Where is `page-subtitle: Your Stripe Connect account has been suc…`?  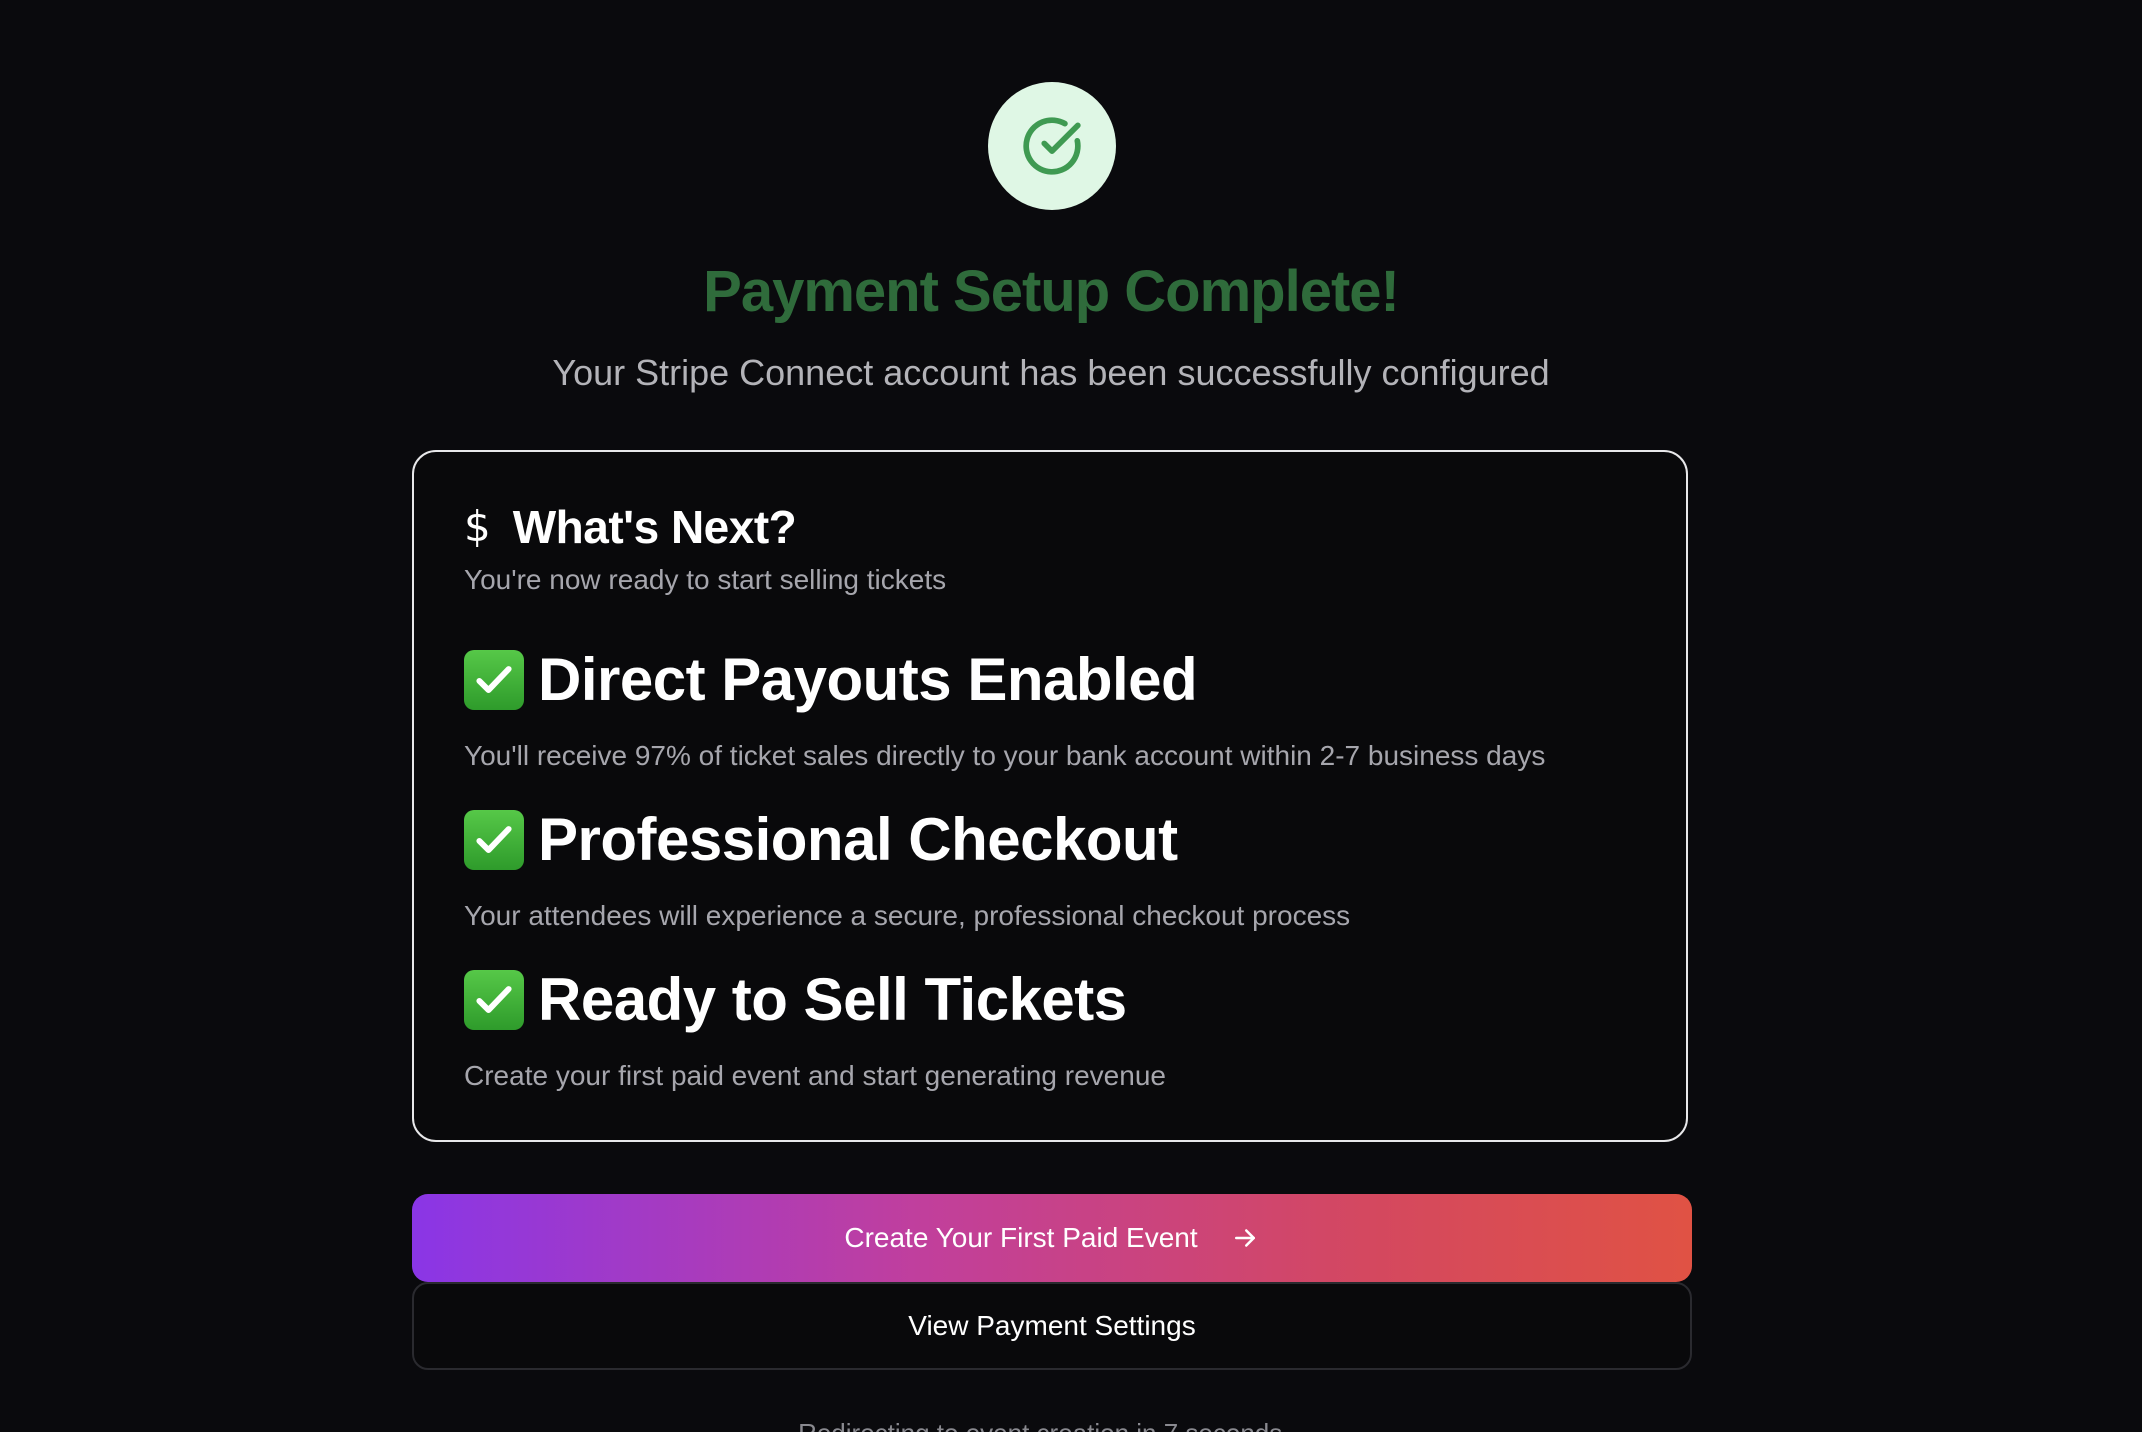
page-subtitle: Your Stripe Connect account has been suc… is located at coordinates (1051, 372).